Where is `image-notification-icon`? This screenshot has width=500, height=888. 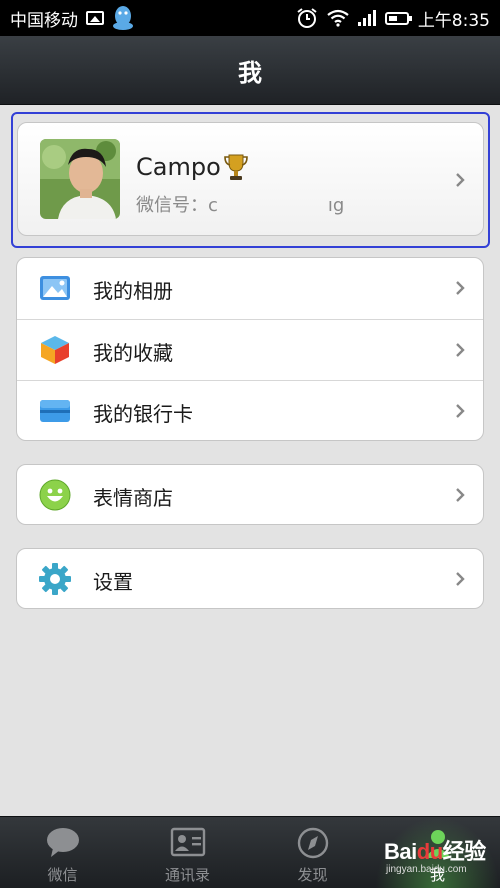 image-notification-icon is located at coordinates (95, 18).